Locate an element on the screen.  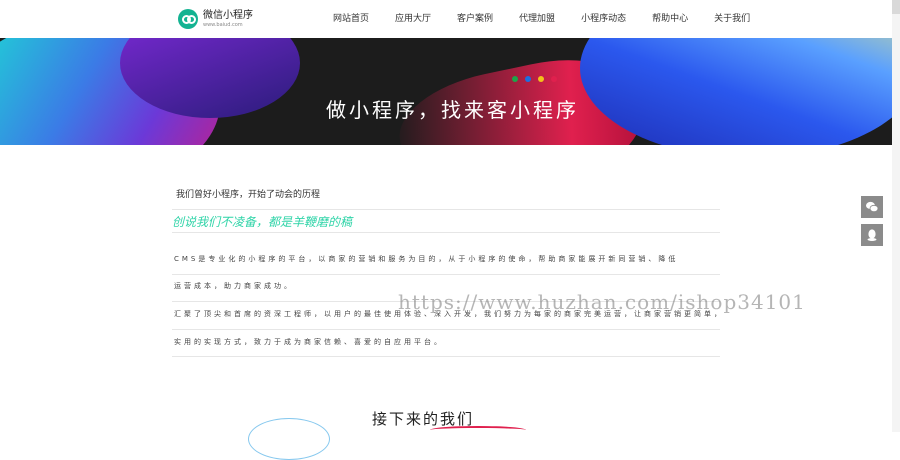
qq-button is located at coordinates (872, 235).